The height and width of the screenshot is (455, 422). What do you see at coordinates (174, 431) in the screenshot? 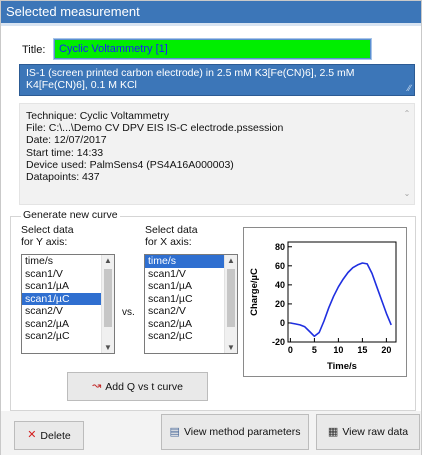
I see `method-parameters-icon: ▤` at bounding box center [174, 431].